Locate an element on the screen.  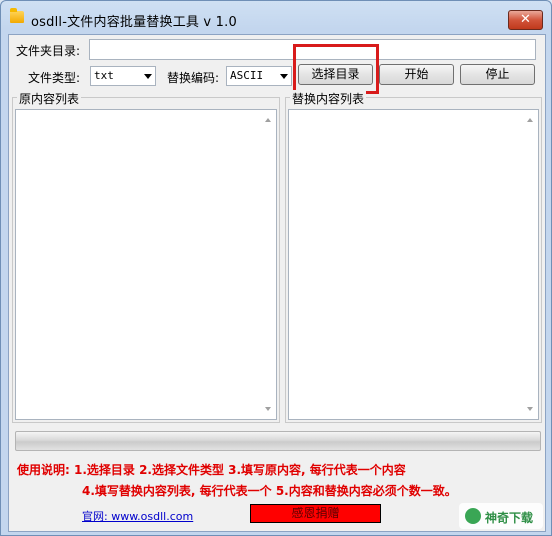
encoding-label: 替换编码: is located at coordinates (193, 78).